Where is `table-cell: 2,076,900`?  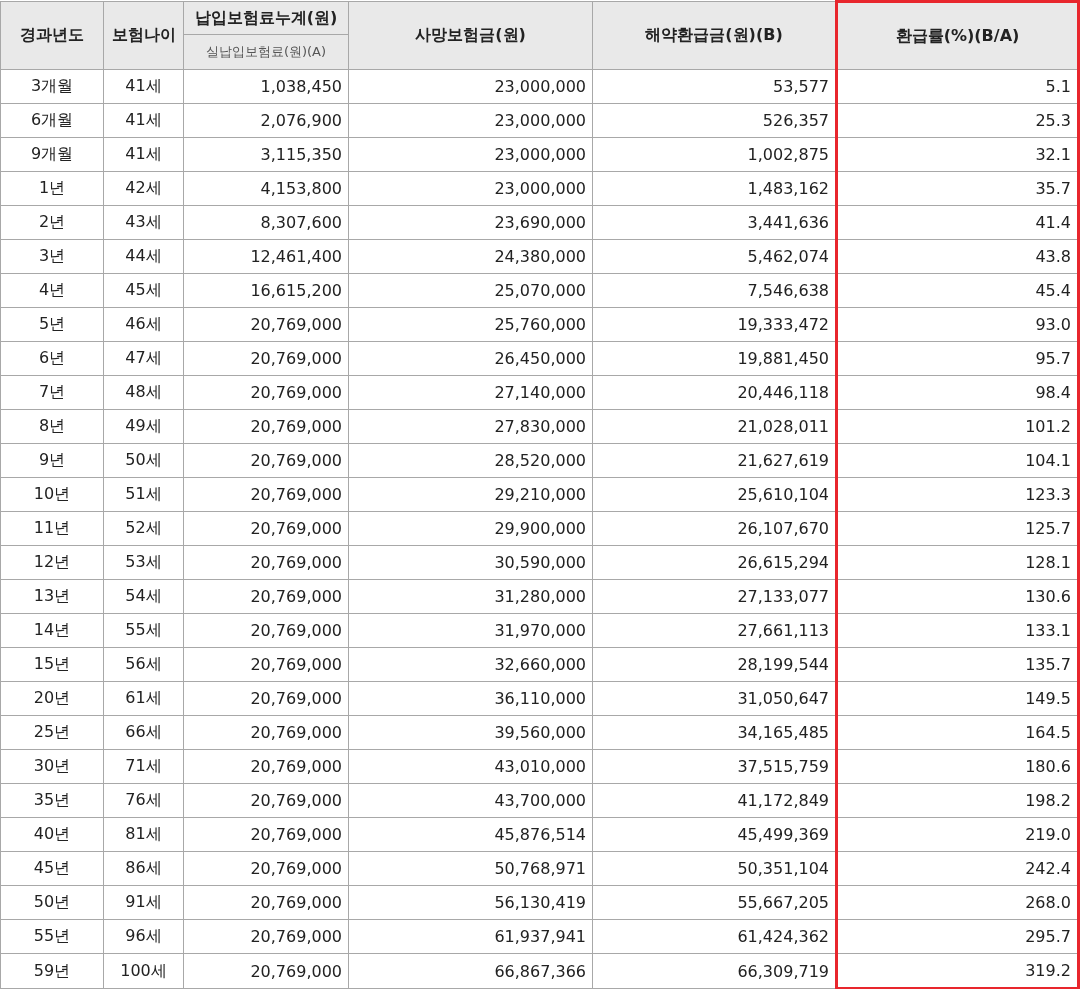 table-cell: 2,076,900 is located at coordinates (266, 120).